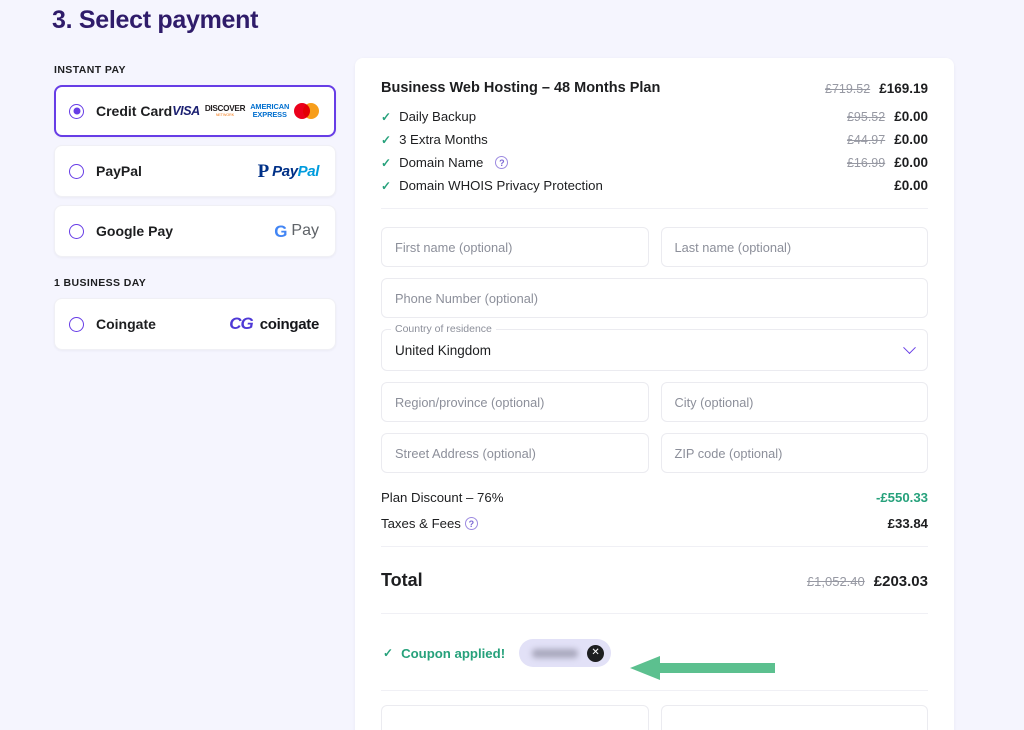  I want to click on zip-code-input: ZIP code (optional), so click(794, 453).